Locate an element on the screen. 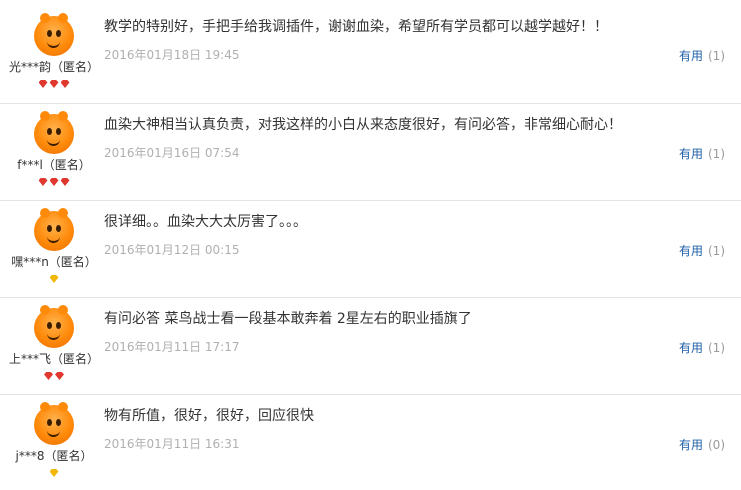 This screenshot has height=490, width=741. user-name: 光***韵（匿名） is located at coordinates (53, 67).